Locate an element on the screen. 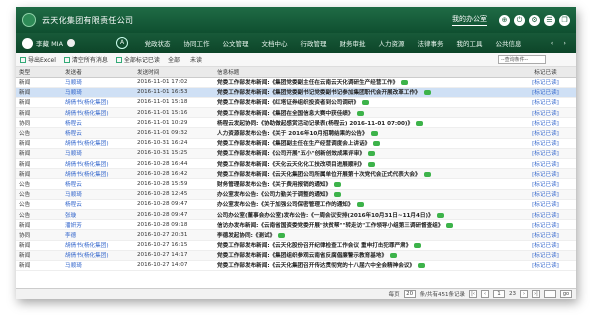 The width and height of the screenshot is (600, 317). prev-page-button: ‹ is located at coordinates (485, 294).